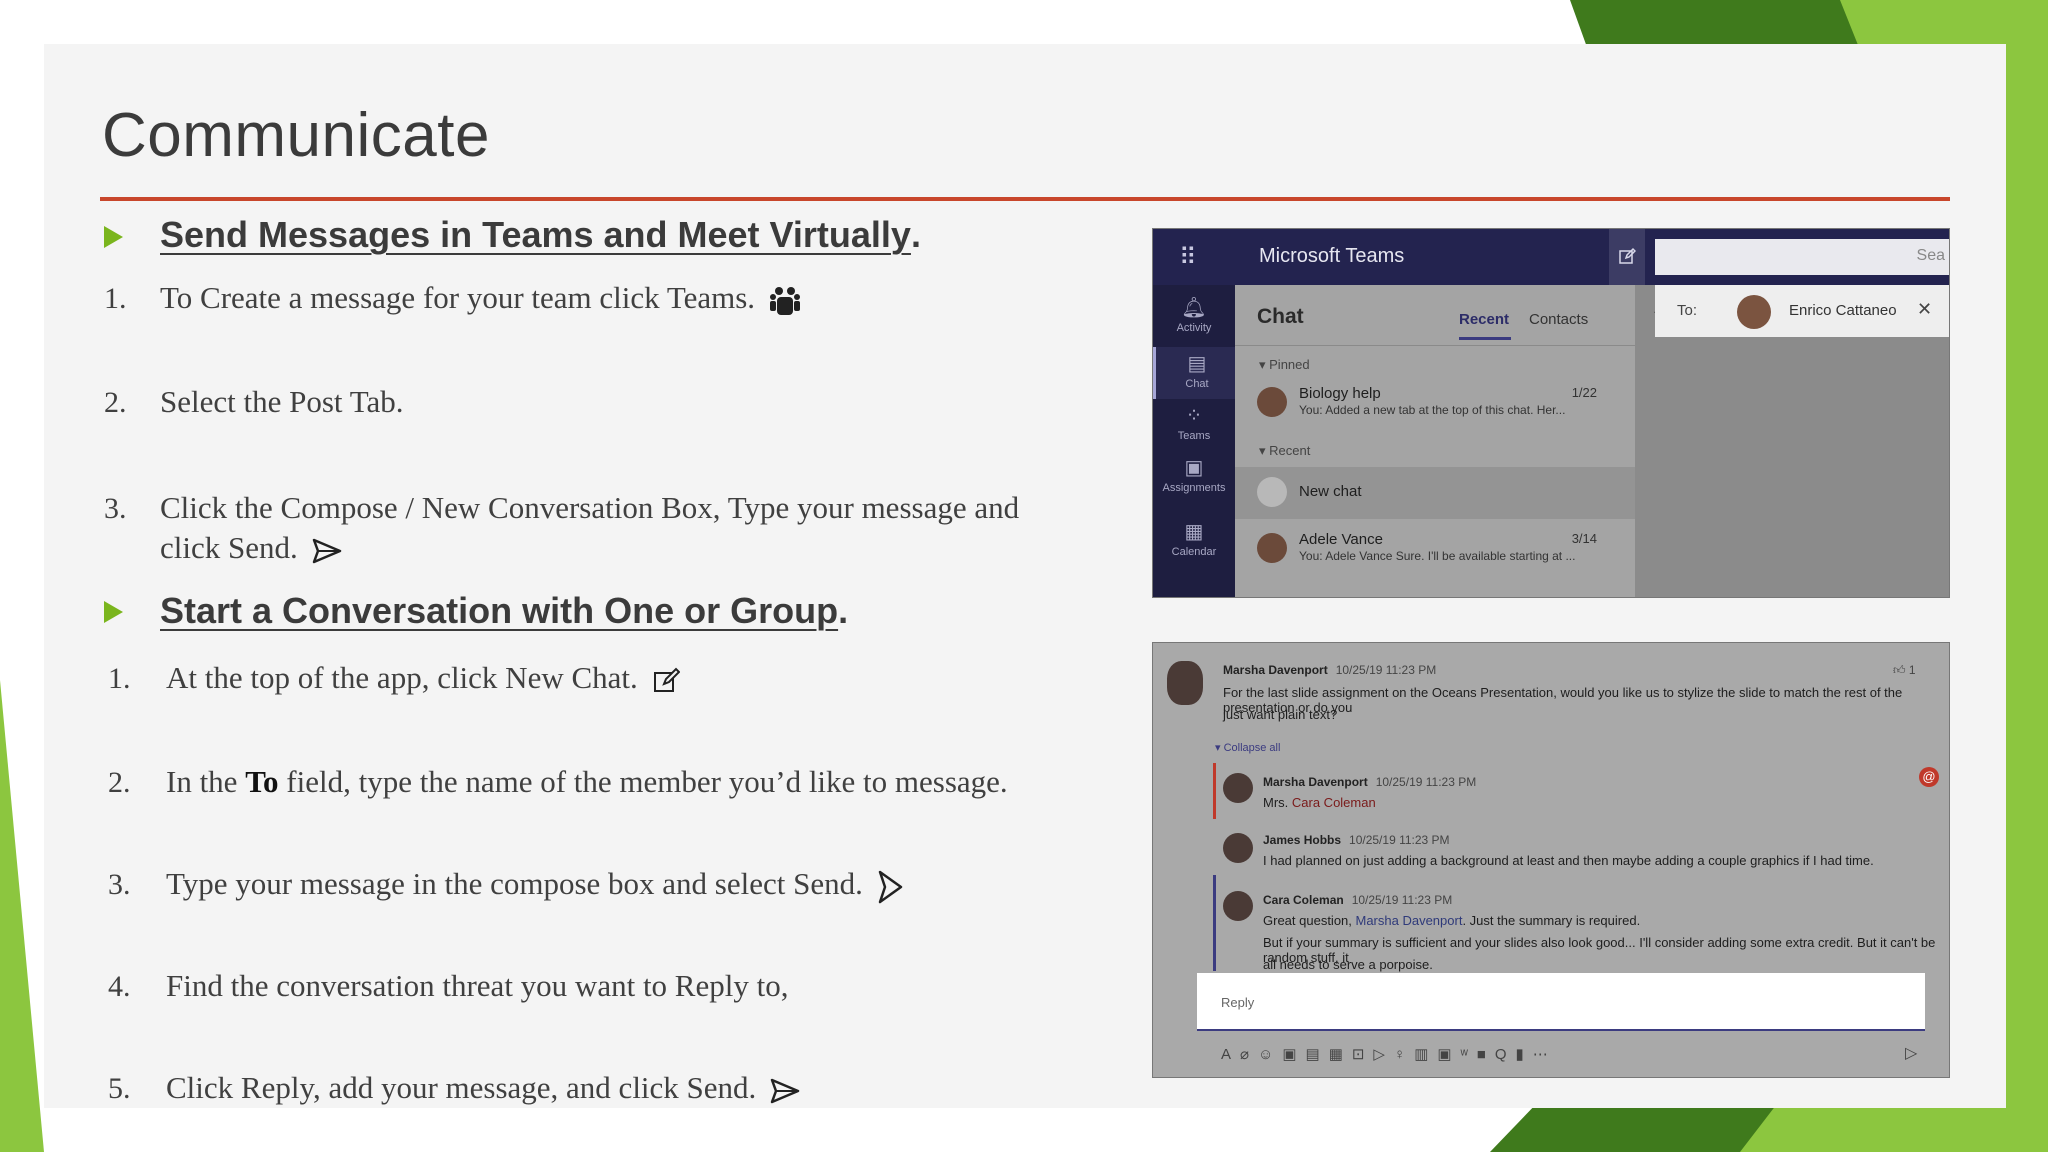  I want to click on tab-recent: Recent, so click(1484, 319).